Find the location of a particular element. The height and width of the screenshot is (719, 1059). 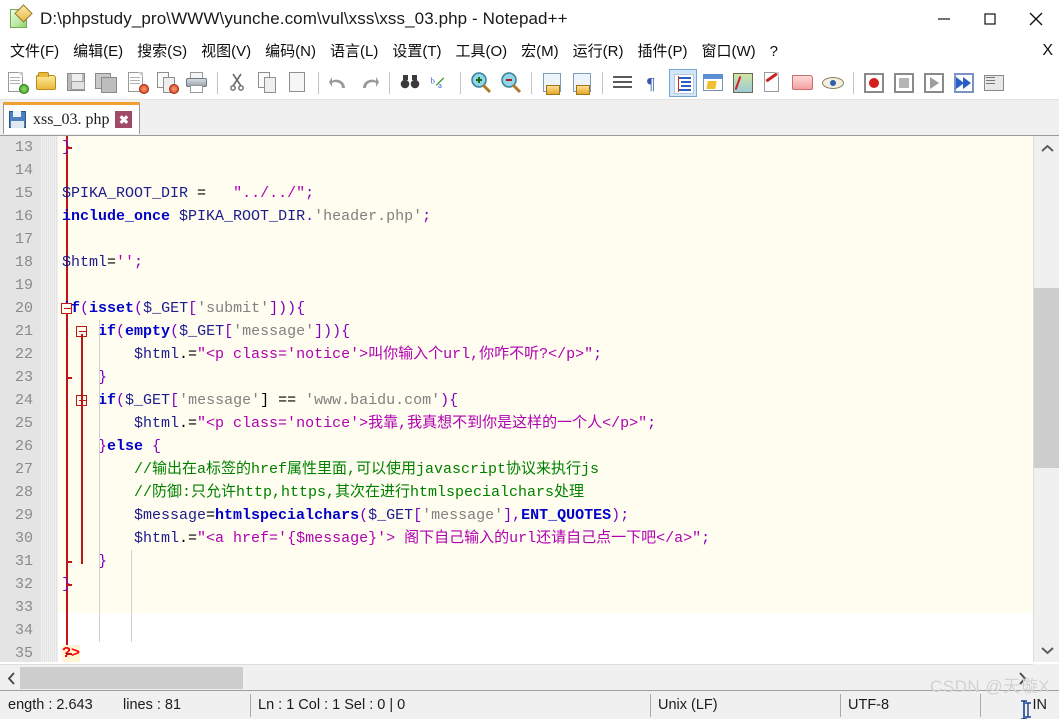

mouse-cursor-icon is located at coordinates (1027, 709).